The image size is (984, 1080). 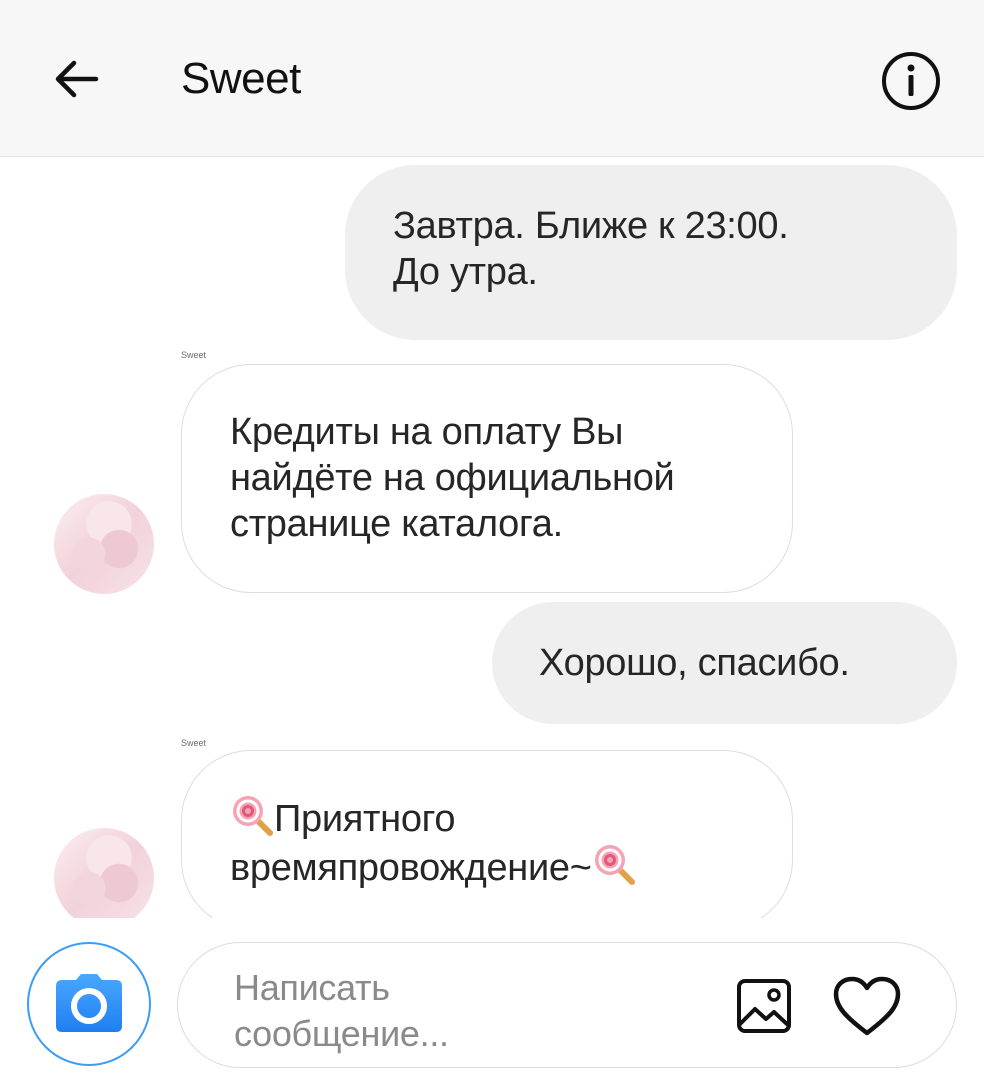 I want to click on info-icon, so click(x=911, y=81).